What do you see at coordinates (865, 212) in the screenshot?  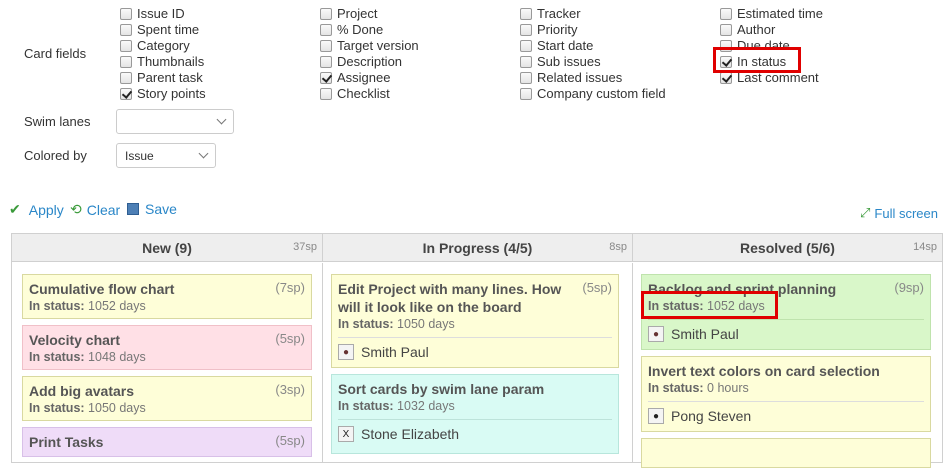 I see `fullscreen-icon: ⤢` at bounding box center [865, 212].